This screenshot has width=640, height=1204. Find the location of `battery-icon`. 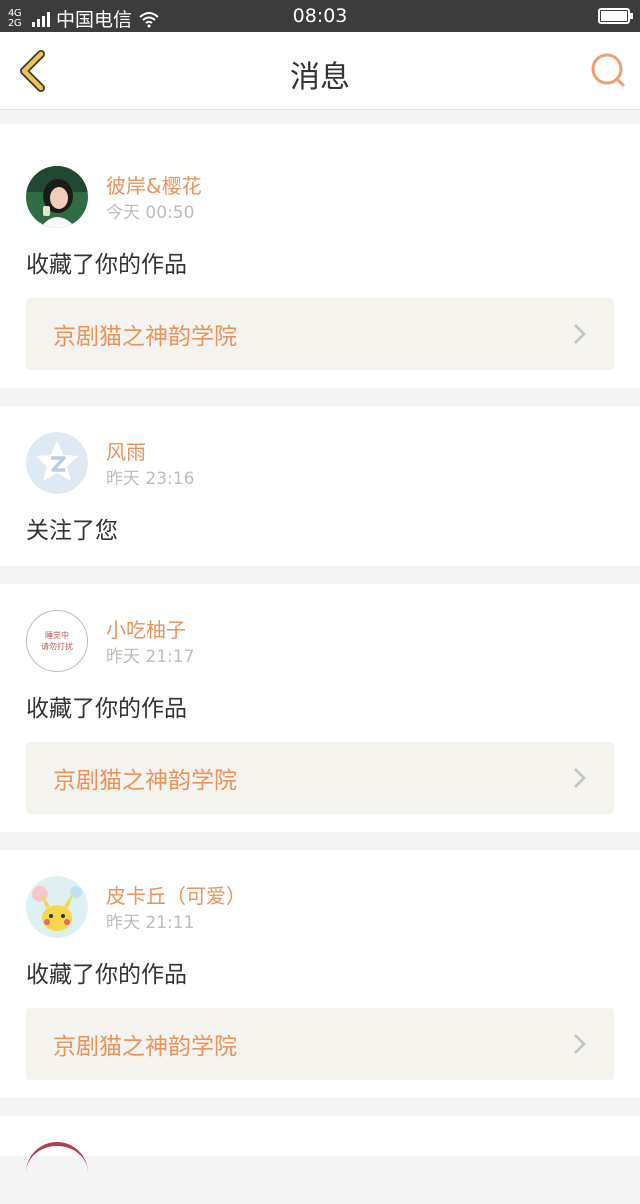

battery-icon is located at coordinates (615, 16).